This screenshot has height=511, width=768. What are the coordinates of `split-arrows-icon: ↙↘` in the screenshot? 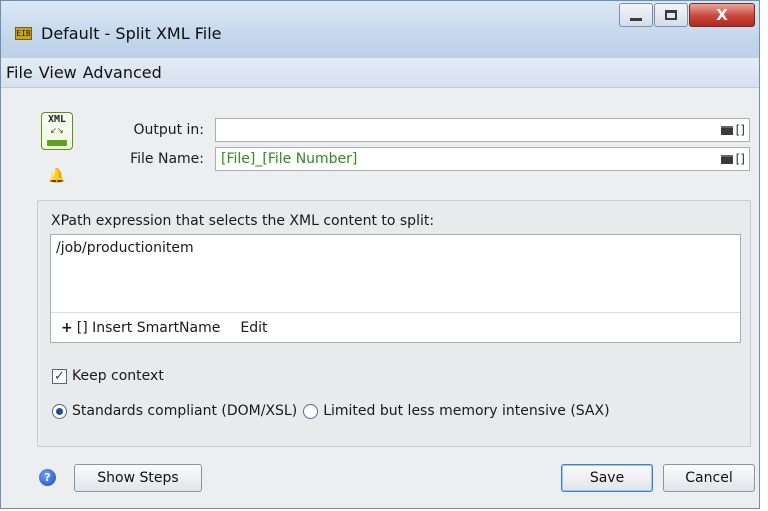 It's located at (57, 130).